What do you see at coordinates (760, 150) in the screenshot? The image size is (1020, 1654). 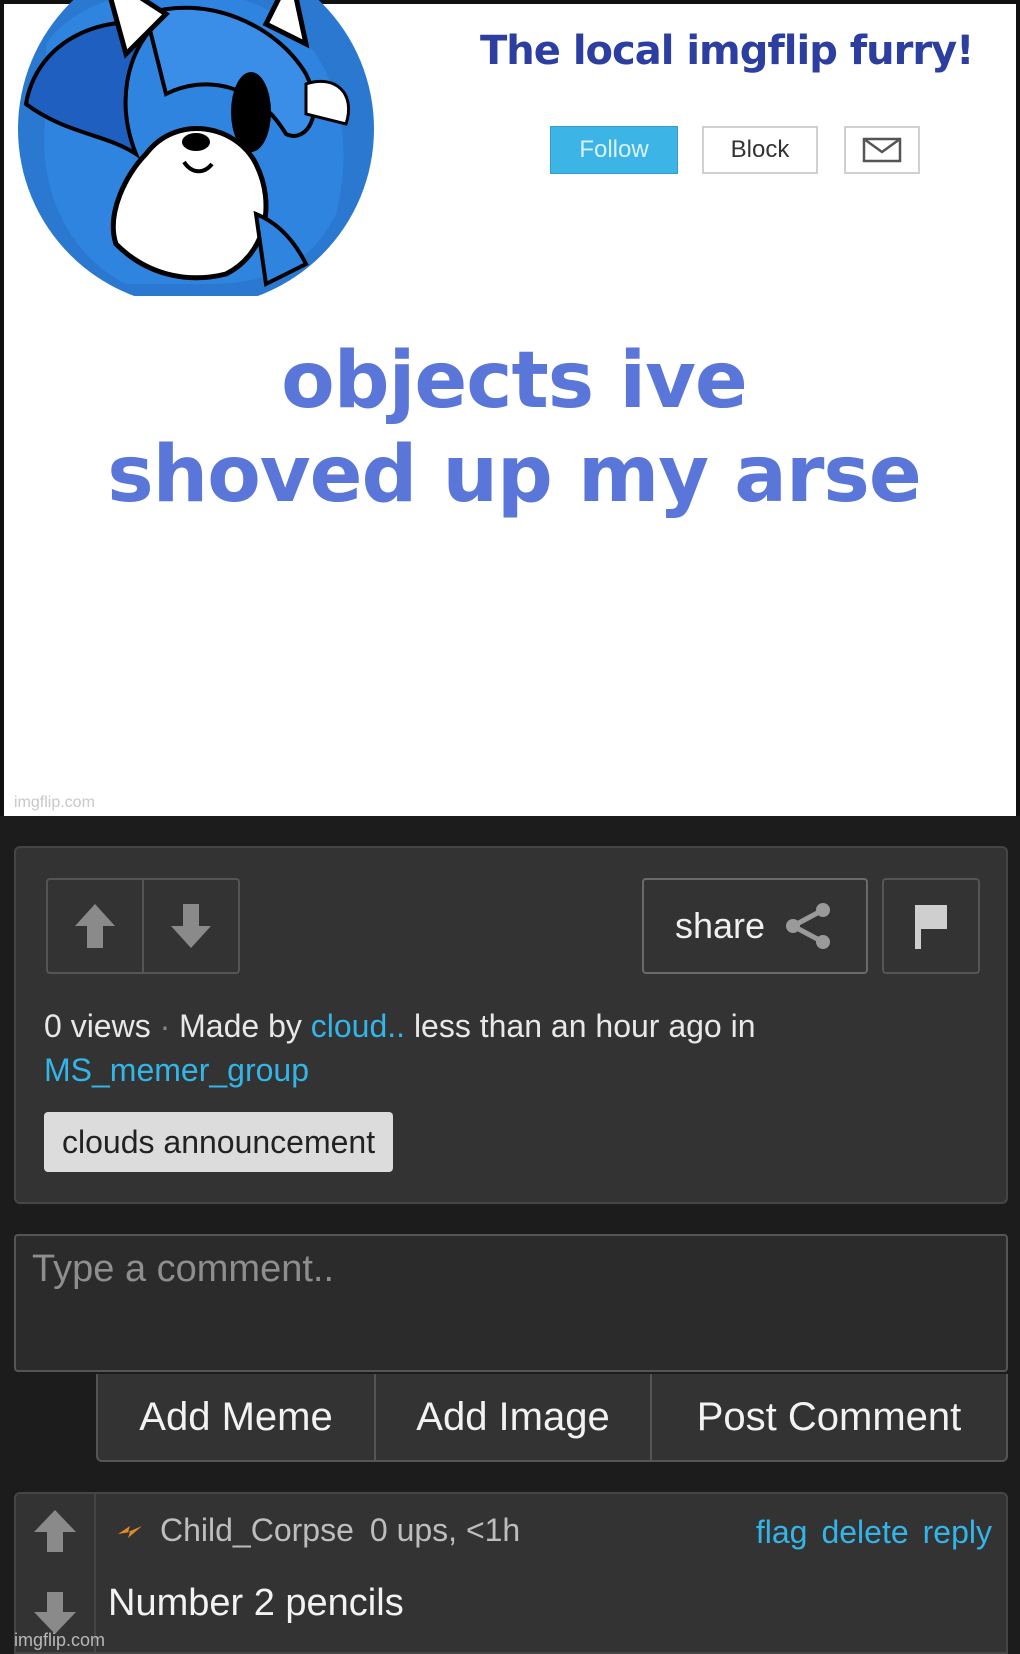 I see `block-button: Block` at bounding box center [760, 150].